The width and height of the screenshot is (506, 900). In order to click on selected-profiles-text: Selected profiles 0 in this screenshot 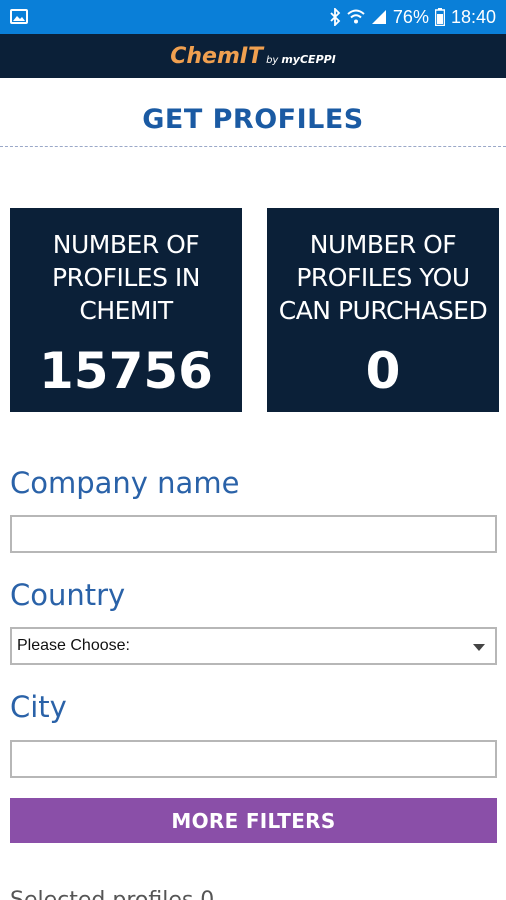, I will do `click(112, 894)`.